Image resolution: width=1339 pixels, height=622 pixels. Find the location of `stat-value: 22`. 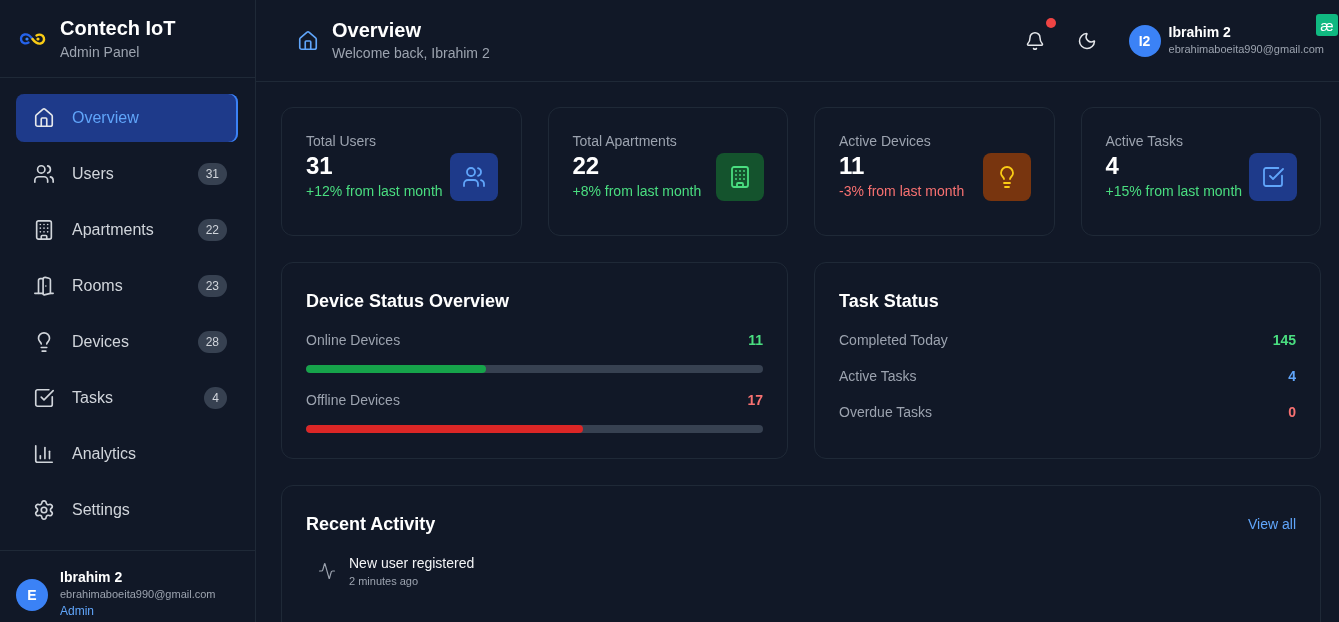

stat-value: 22 is located at coordinates (586, 166).